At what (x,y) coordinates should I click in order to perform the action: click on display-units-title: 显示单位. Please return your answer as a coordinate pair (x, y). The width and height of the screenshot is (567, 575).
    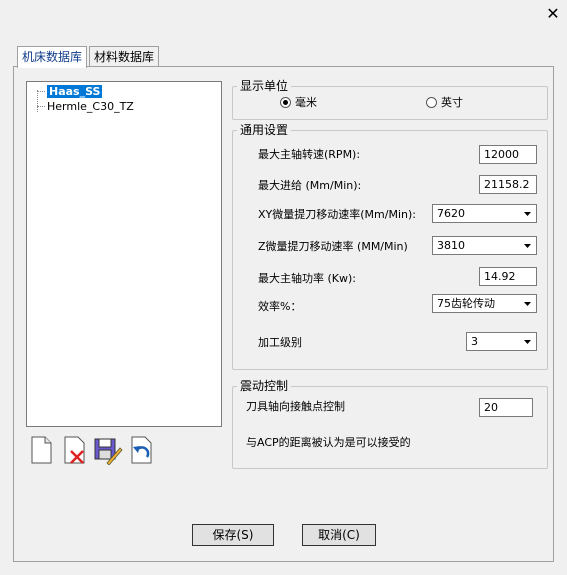
    Looking at the image, I should click on (264, 86).